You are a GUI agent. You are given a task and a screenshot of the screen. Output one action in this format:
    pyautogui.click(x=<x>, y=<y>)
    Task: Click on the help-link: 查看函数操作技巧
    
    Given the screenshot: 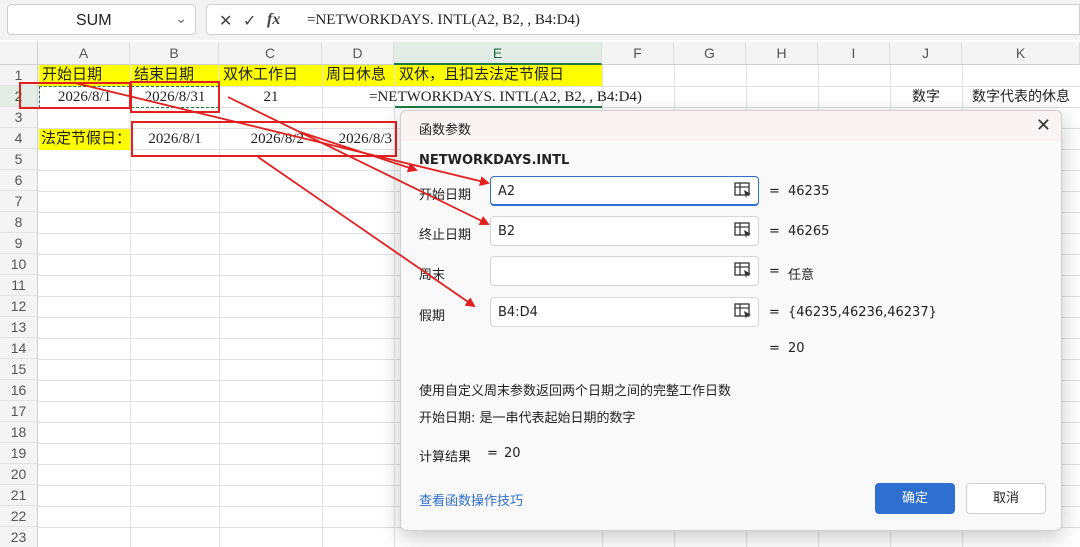 What is the action you would take?
    pyautogui.click(x=471, y=499)
    